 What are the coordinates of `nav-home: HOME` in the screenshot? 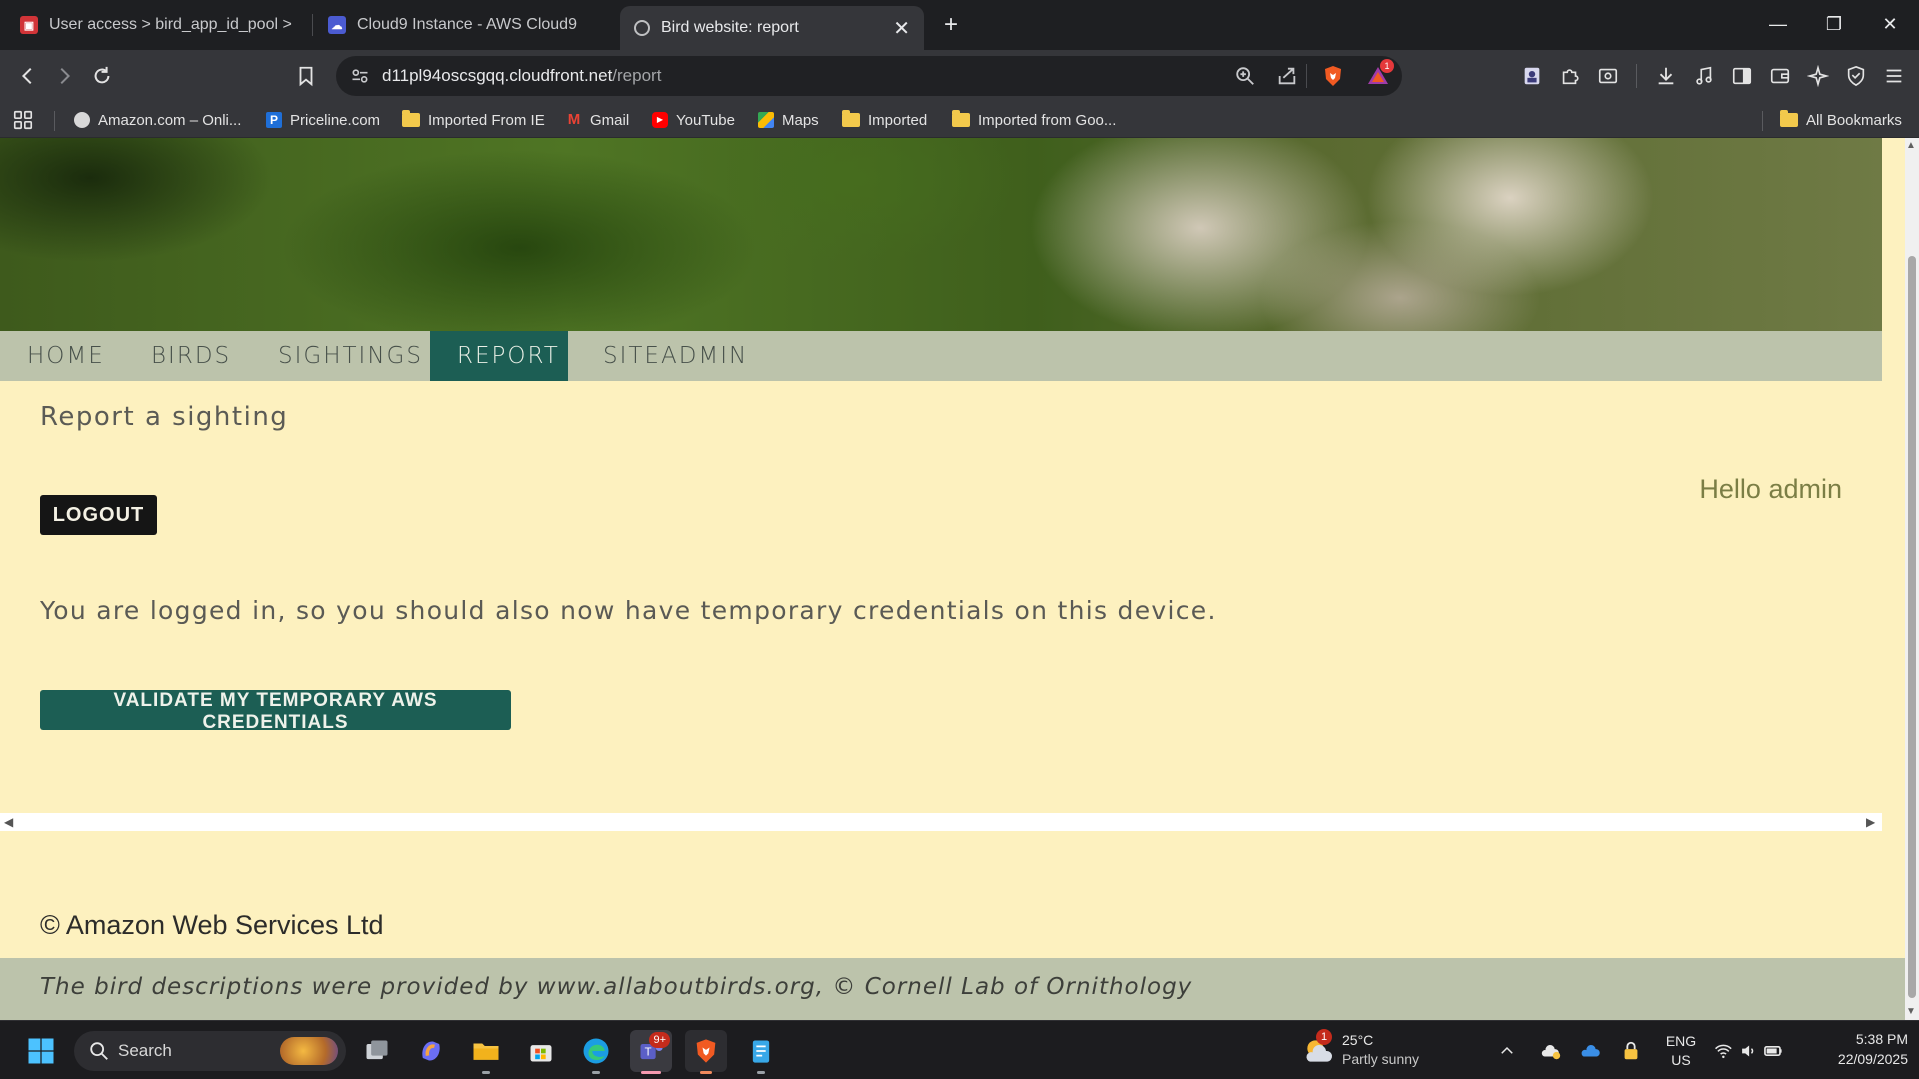 It's located at (66, 356).